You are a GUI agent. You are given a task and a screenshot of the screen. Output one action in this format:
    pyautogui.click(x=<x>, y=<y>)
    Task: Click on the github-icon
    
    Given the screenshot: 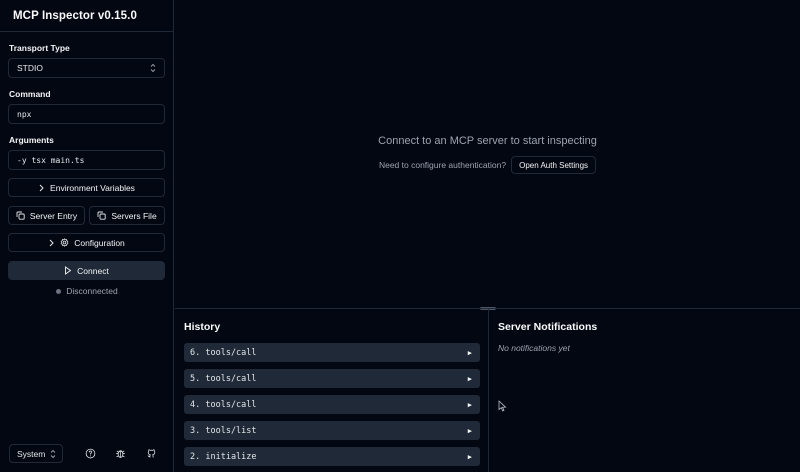 What is the action you would take?
    pyautogui.click(x=151, y=453)
    